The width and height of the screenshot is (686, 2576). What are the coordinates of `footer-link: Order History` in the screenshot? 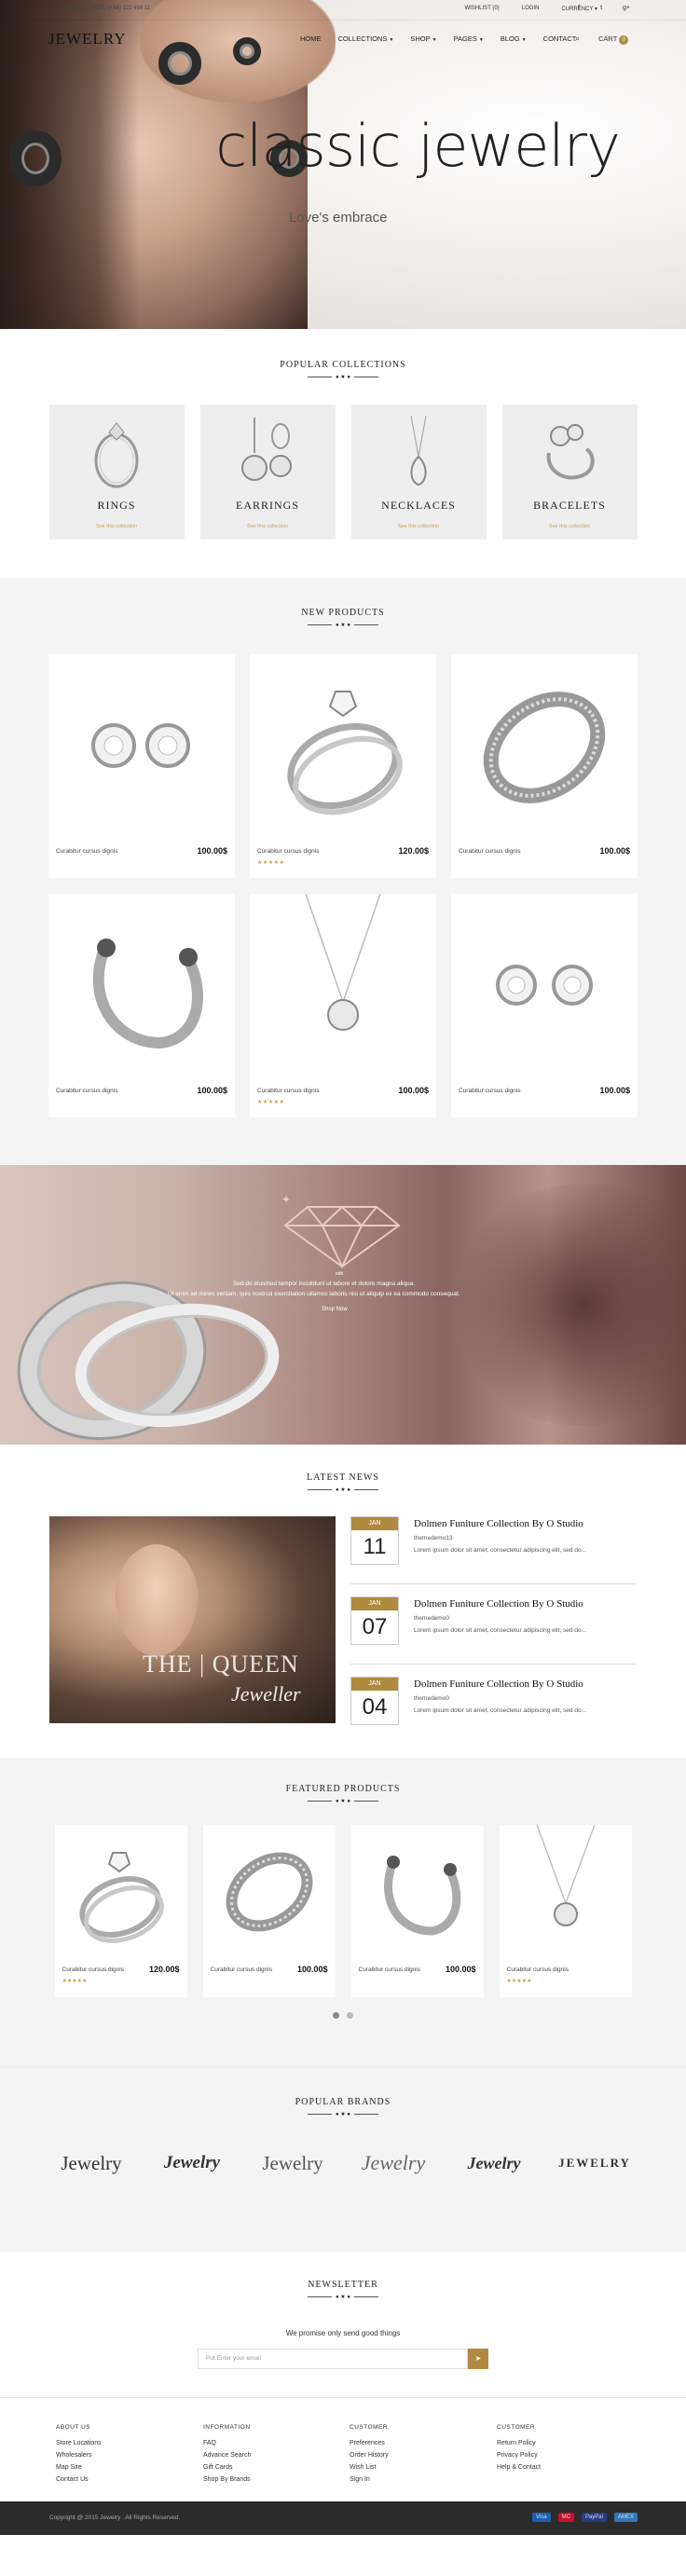 It's located at (369, 2455).